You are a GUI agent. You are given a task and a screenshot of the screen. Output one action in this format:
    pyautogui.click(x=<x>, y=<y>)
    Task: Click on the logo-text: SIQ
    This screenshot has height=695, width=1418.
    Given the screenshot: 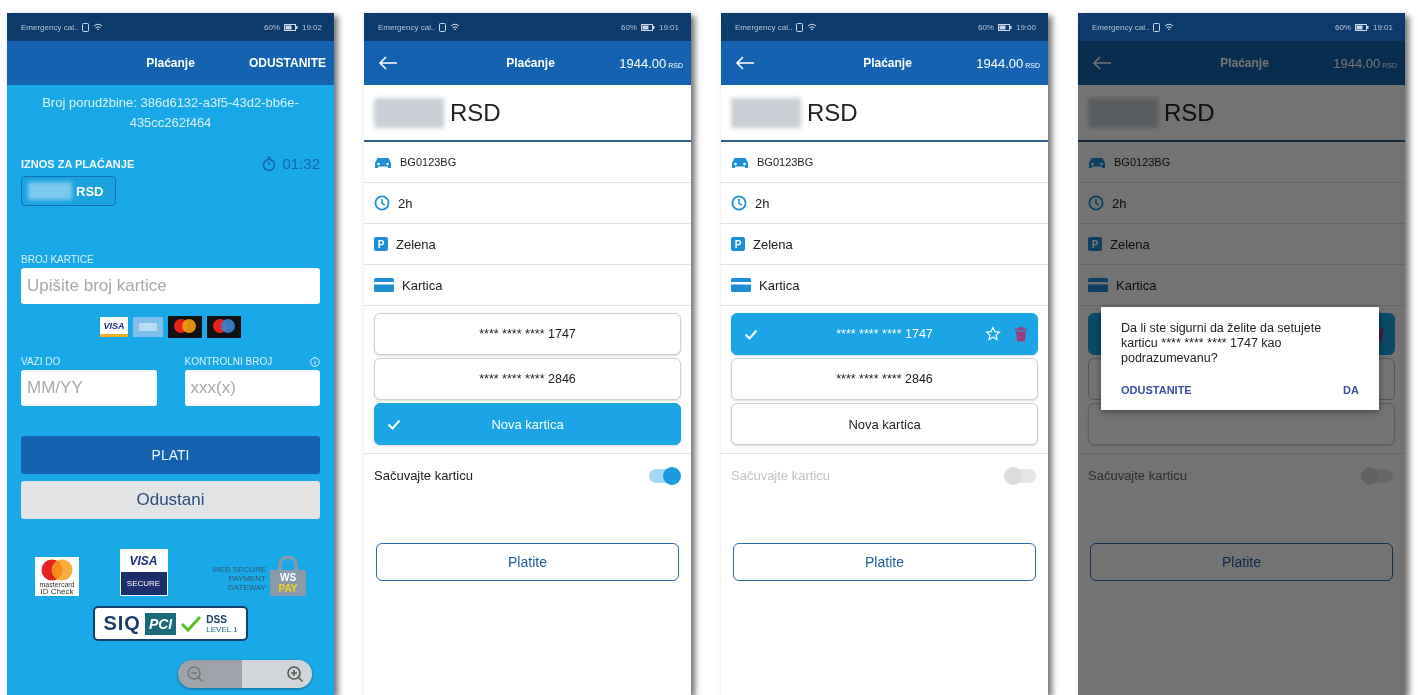 What is the action you would take?
    pyautogui.click(x=122, y=623)
    